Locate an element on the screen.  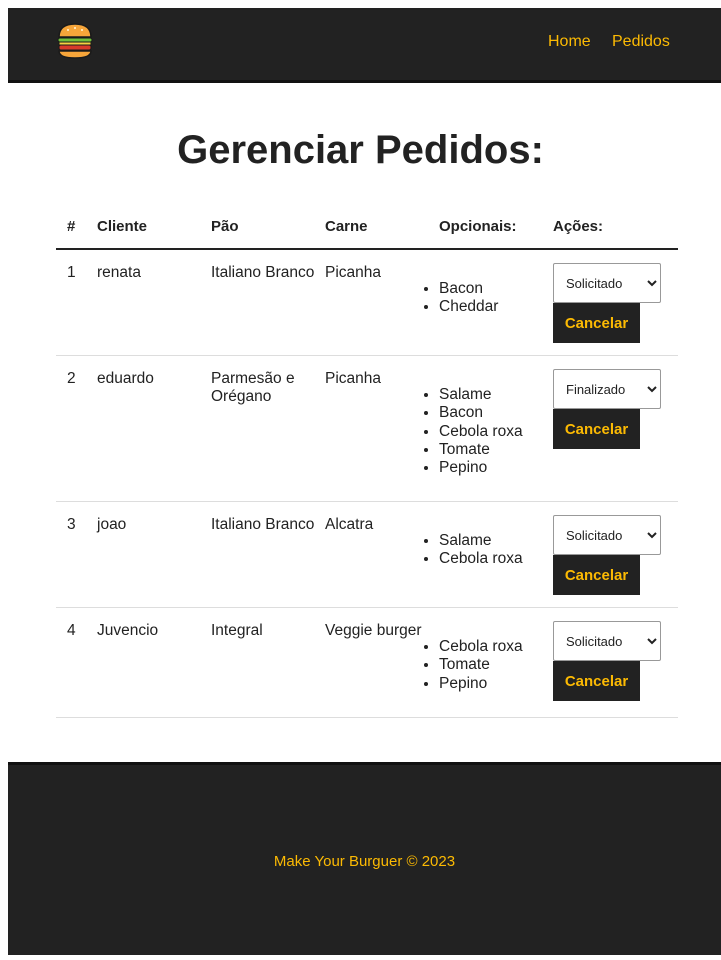
footer-copyright: Make Your Burguer © 2023 is located at coordinates (364, 861).